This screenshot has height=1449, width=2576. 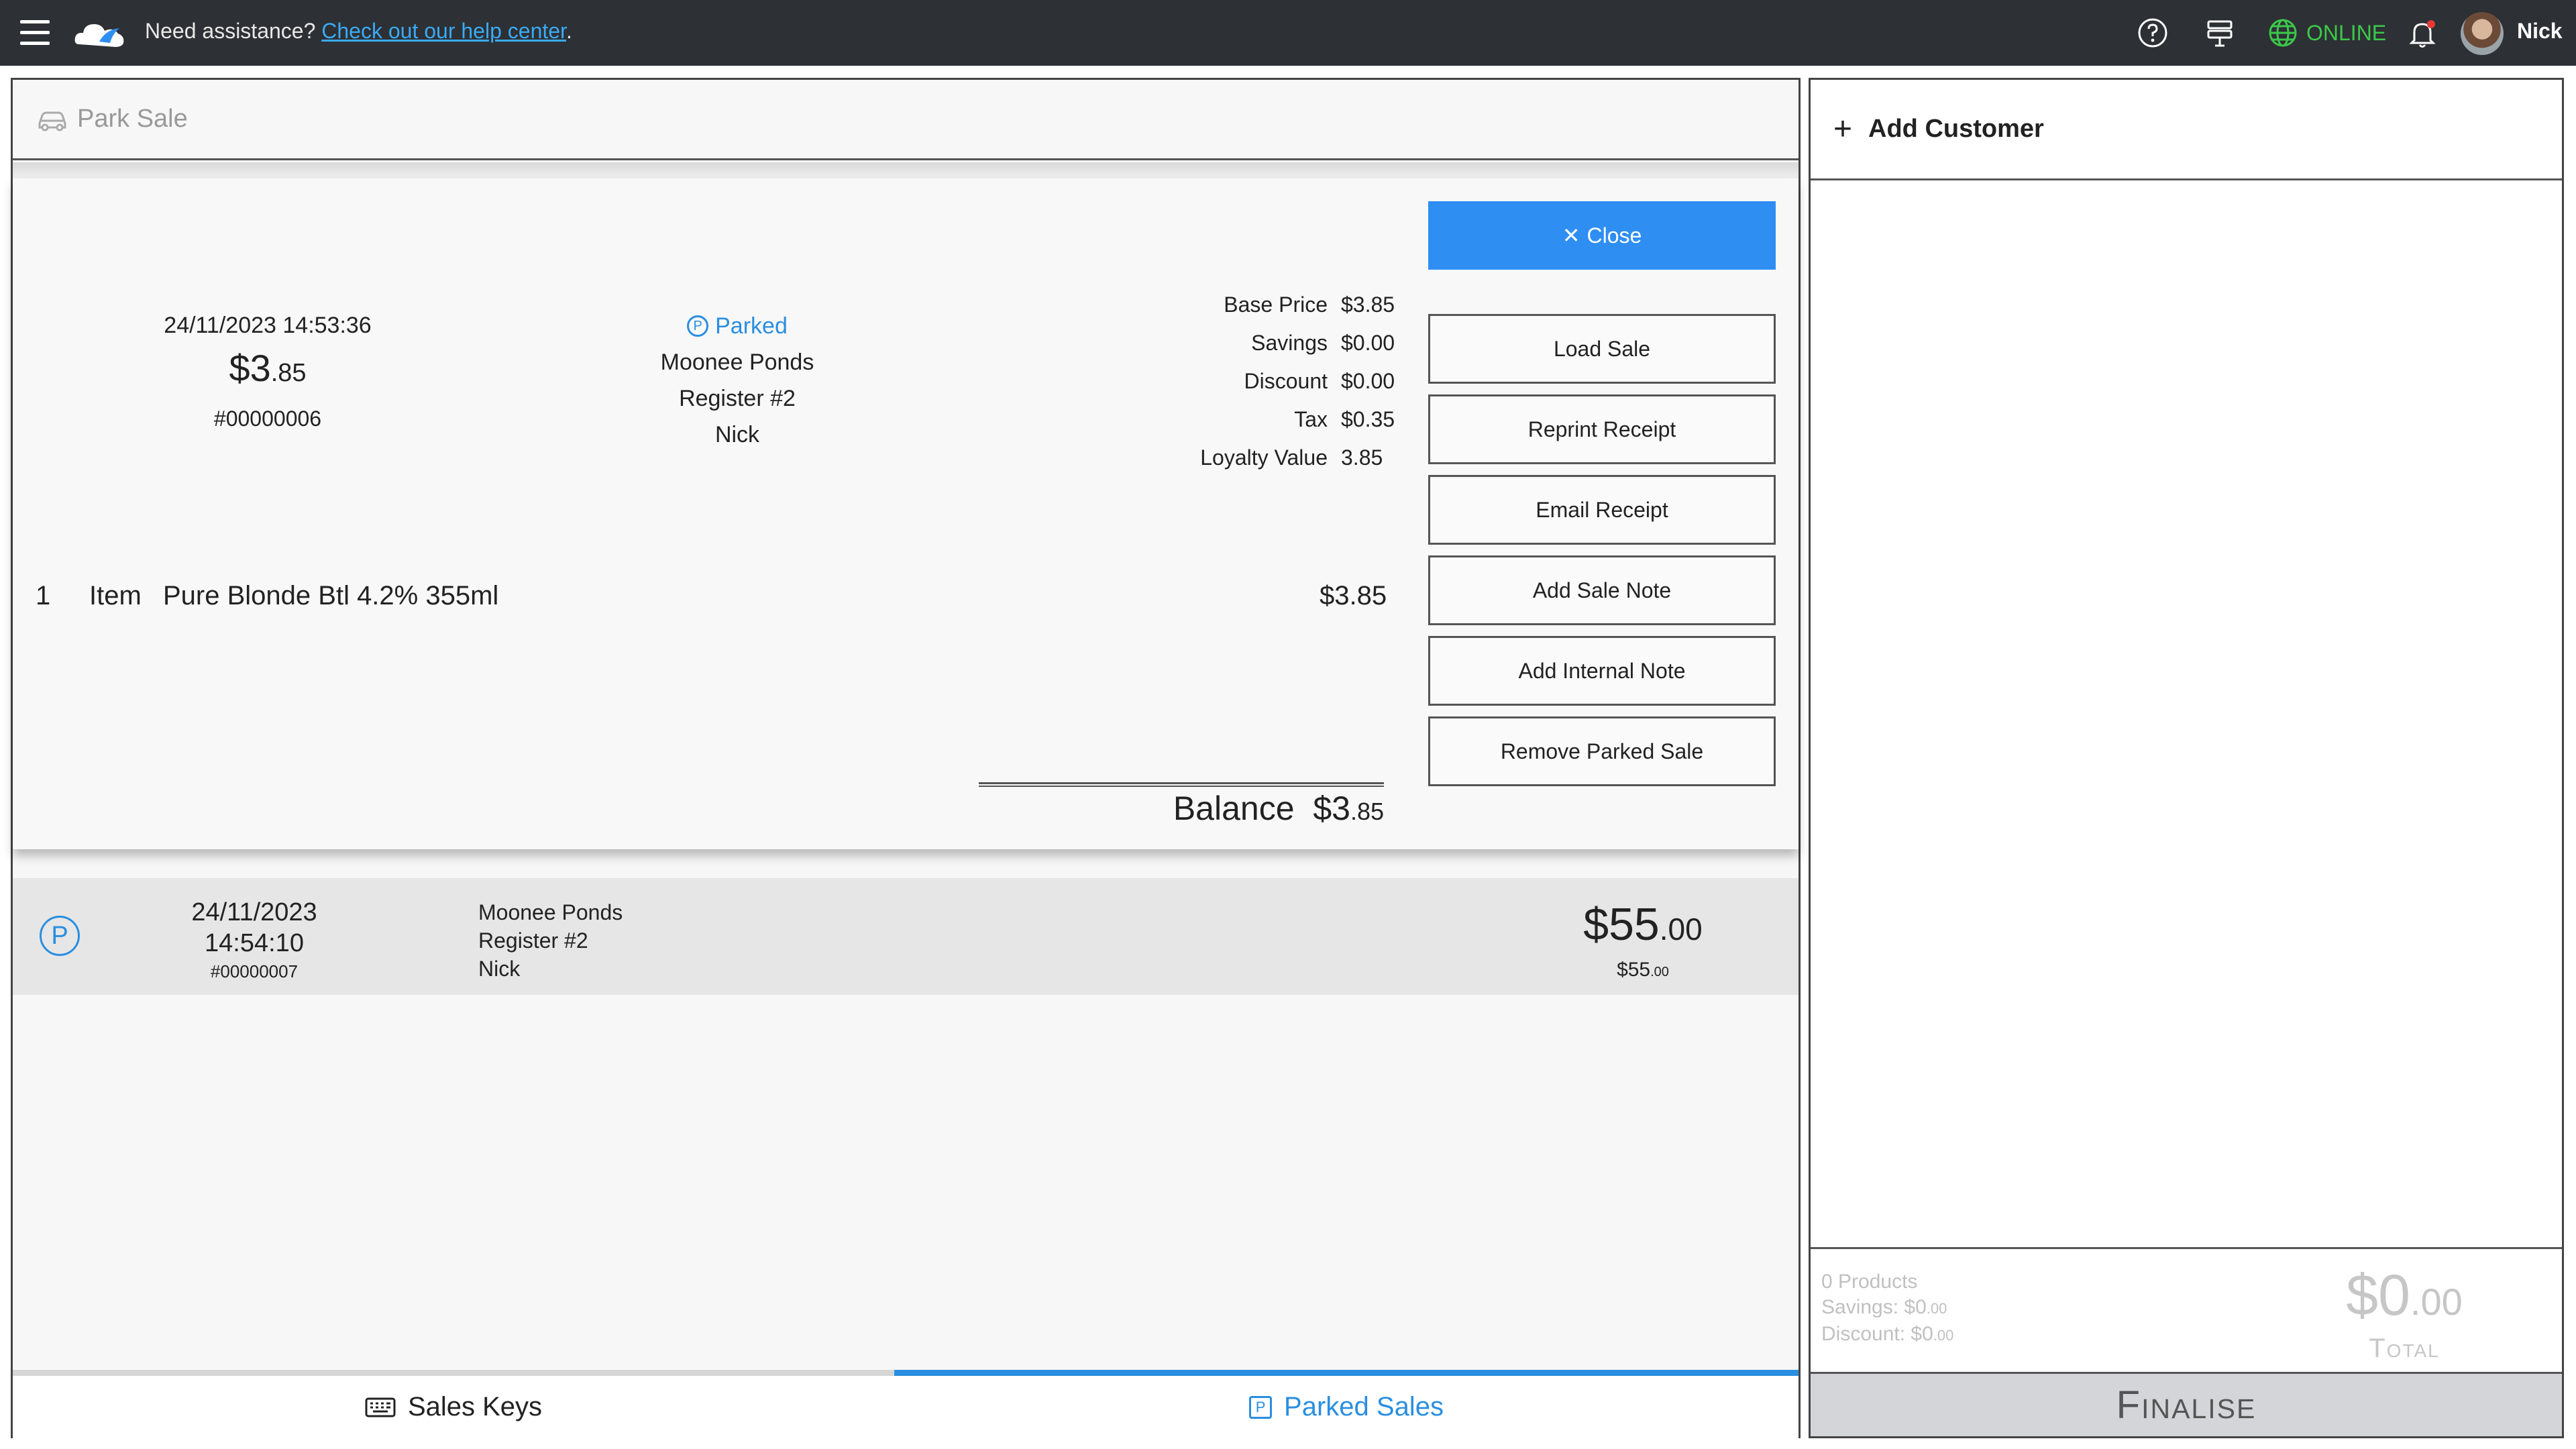 I want to click on help-center-link: Check out our help center, so click(x=443, y=31).